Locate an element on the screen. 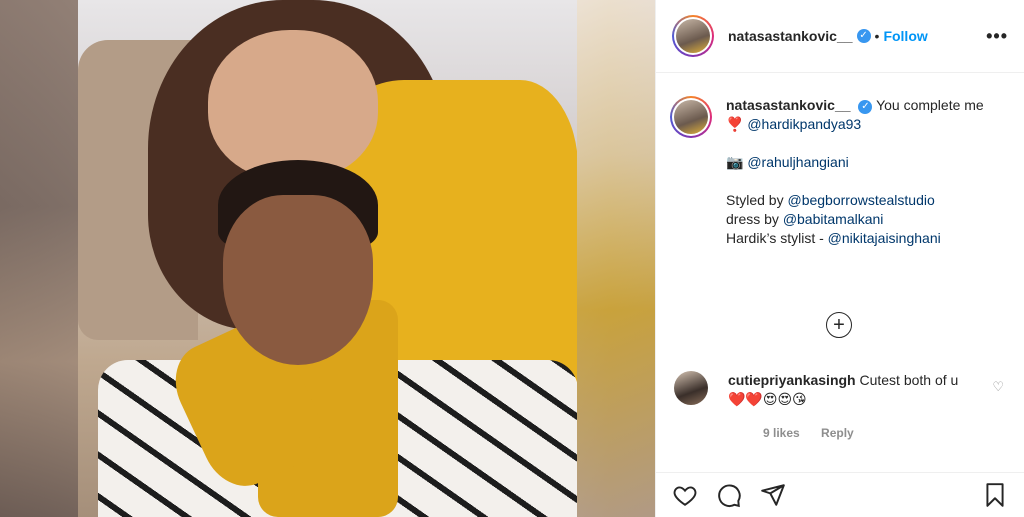 The height and width of the screenshot is (517, 1024). hardik-stylist-label: Hardik’s stylist - is located at coordinates (777, 238).